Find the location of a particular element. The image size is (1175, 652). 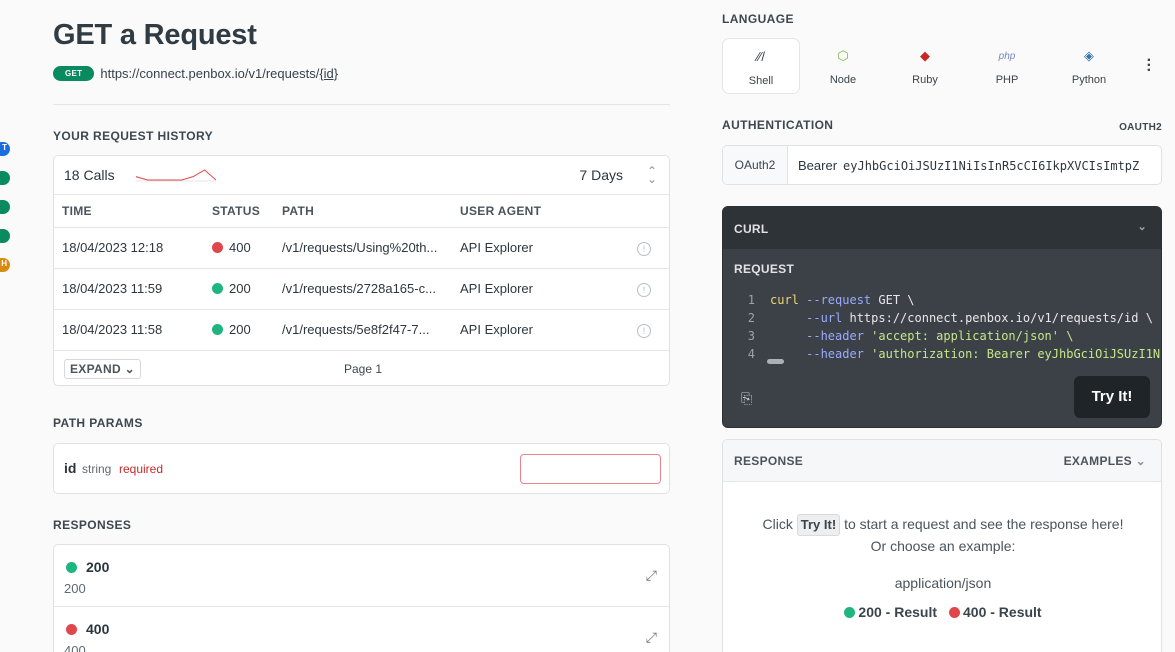

code-command: curl is located at coordinates (784, 300).